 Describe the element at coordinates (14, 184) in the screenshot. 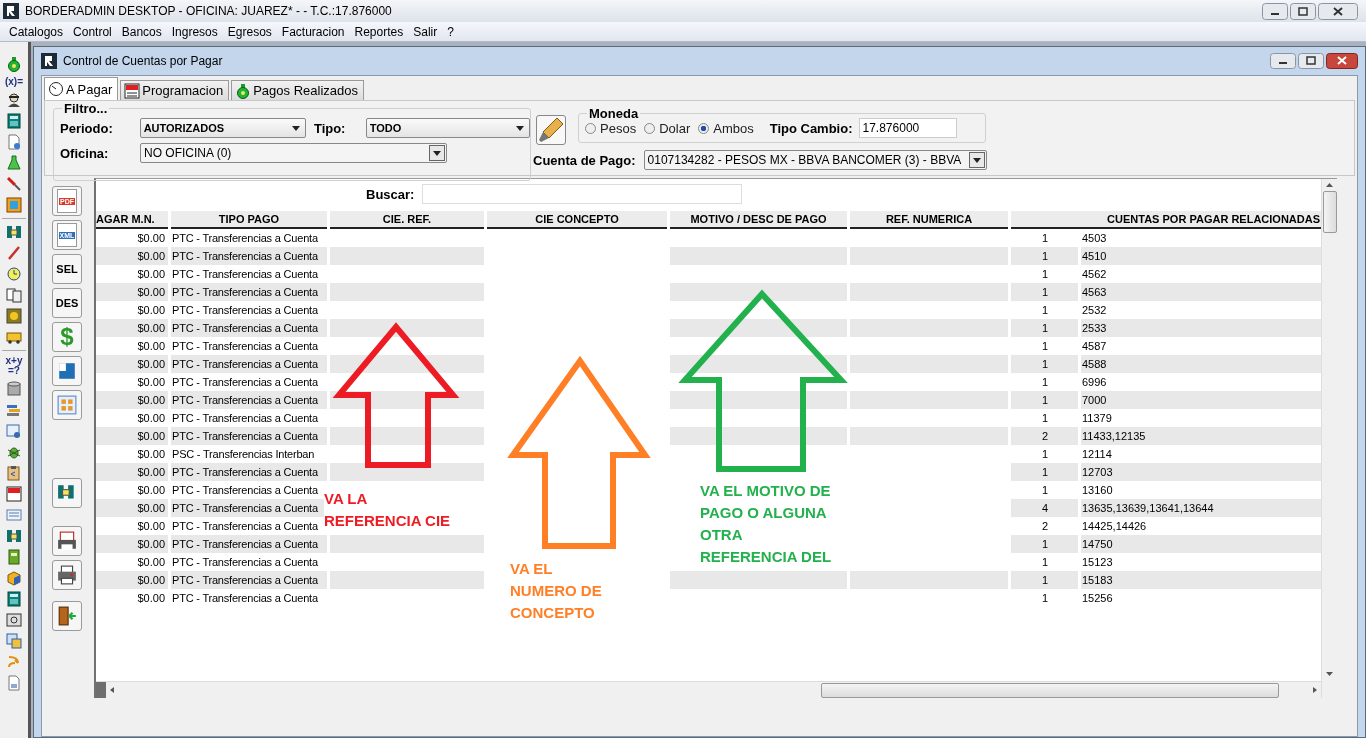

I see `screwdriver-icon` at that location.